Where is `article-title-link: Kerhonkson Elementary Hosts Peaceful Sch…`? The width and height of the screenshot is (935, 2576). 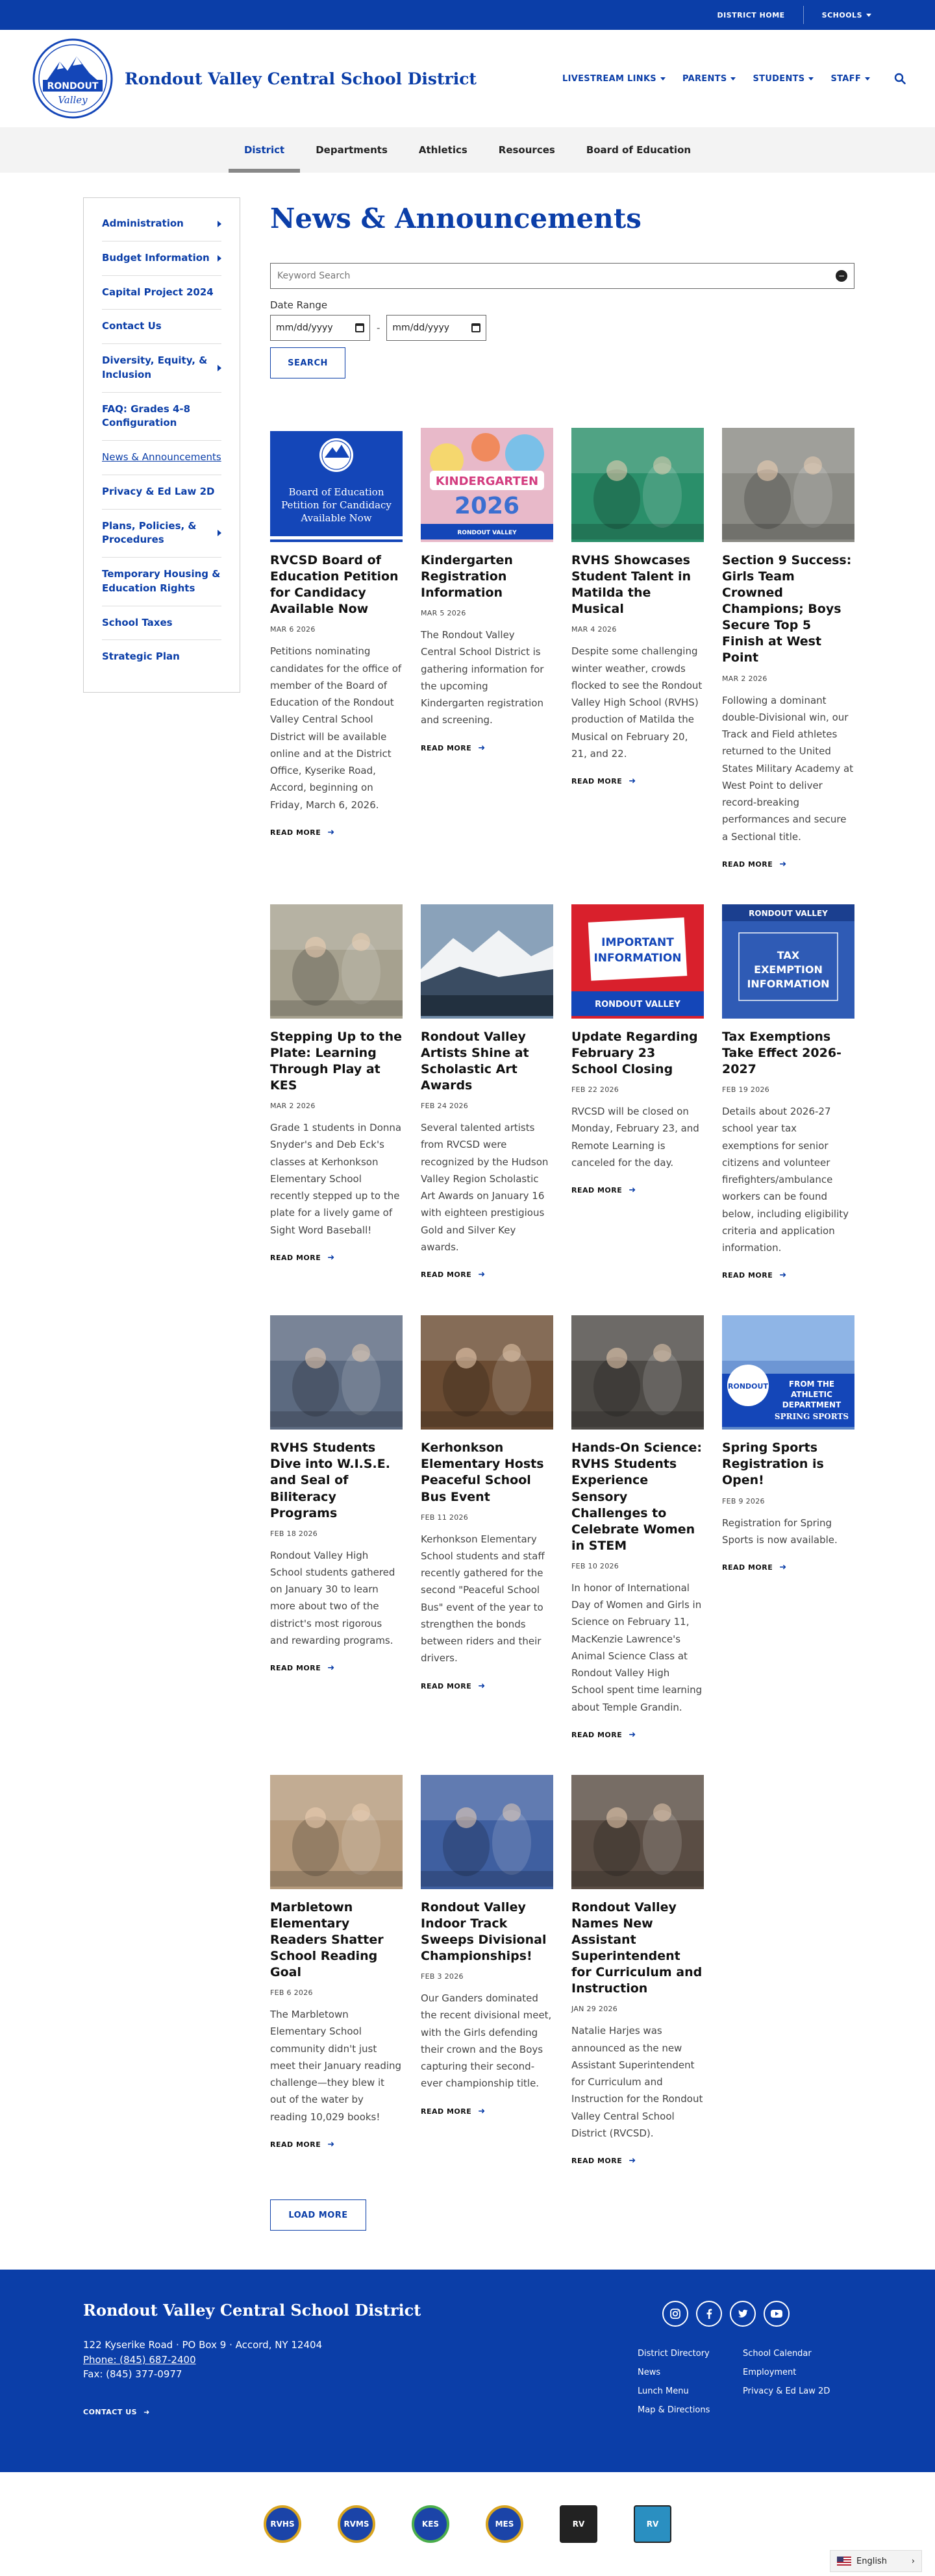 article-title-link: Kerhonkson Elementary Hosts Peaceful Sch… is located at coordinates (487, 1472).